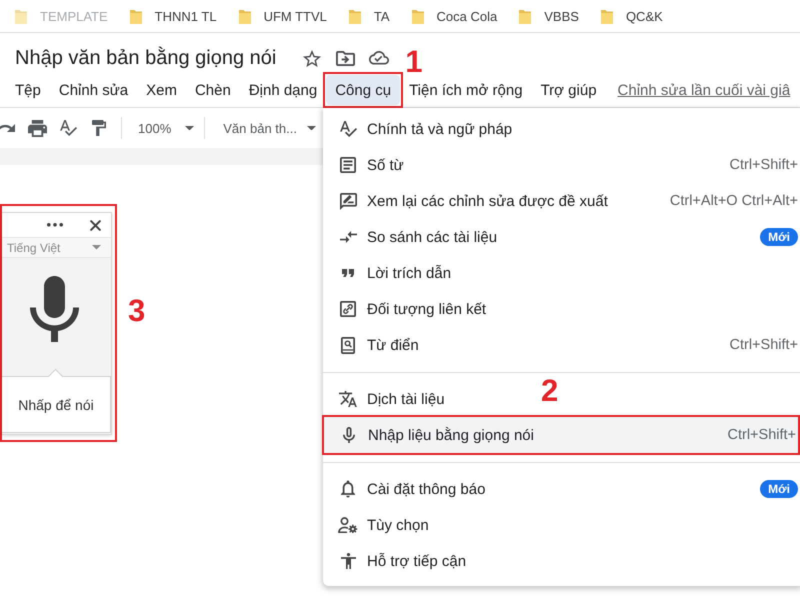 The width and height of the screenshot is (800, 600). What do you see at coordinates (348, 273) in the screenshot?
I see `quote-icon` at bounding box center [348, 273].